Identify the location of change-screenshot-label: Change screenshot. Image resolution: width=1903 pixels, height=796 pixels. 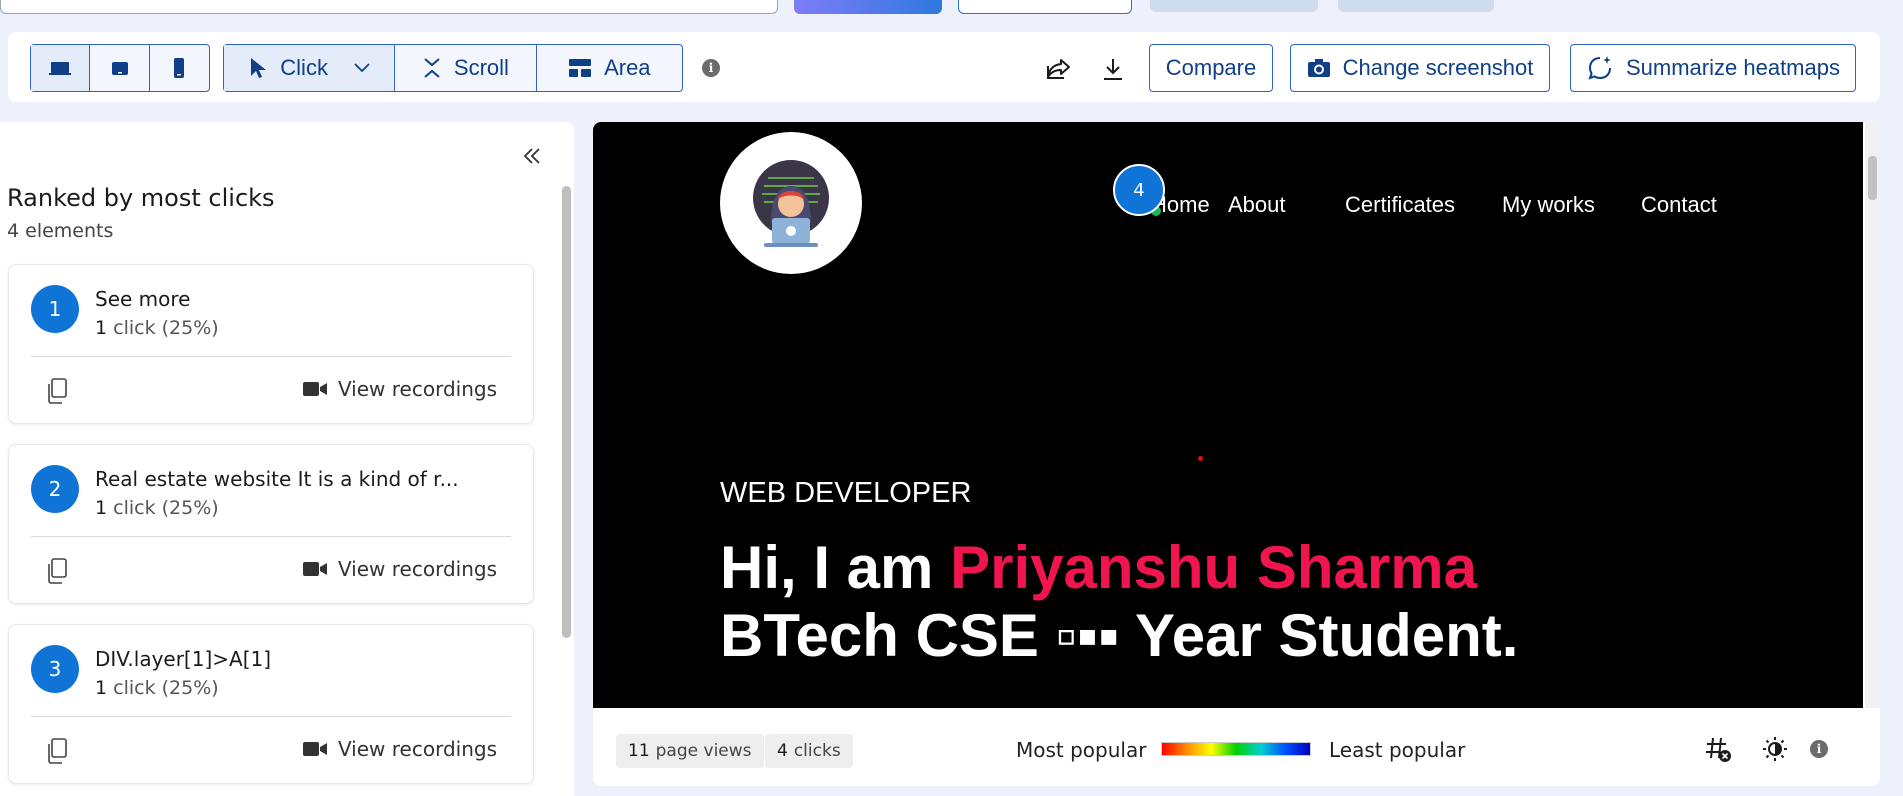
(1438, 67).